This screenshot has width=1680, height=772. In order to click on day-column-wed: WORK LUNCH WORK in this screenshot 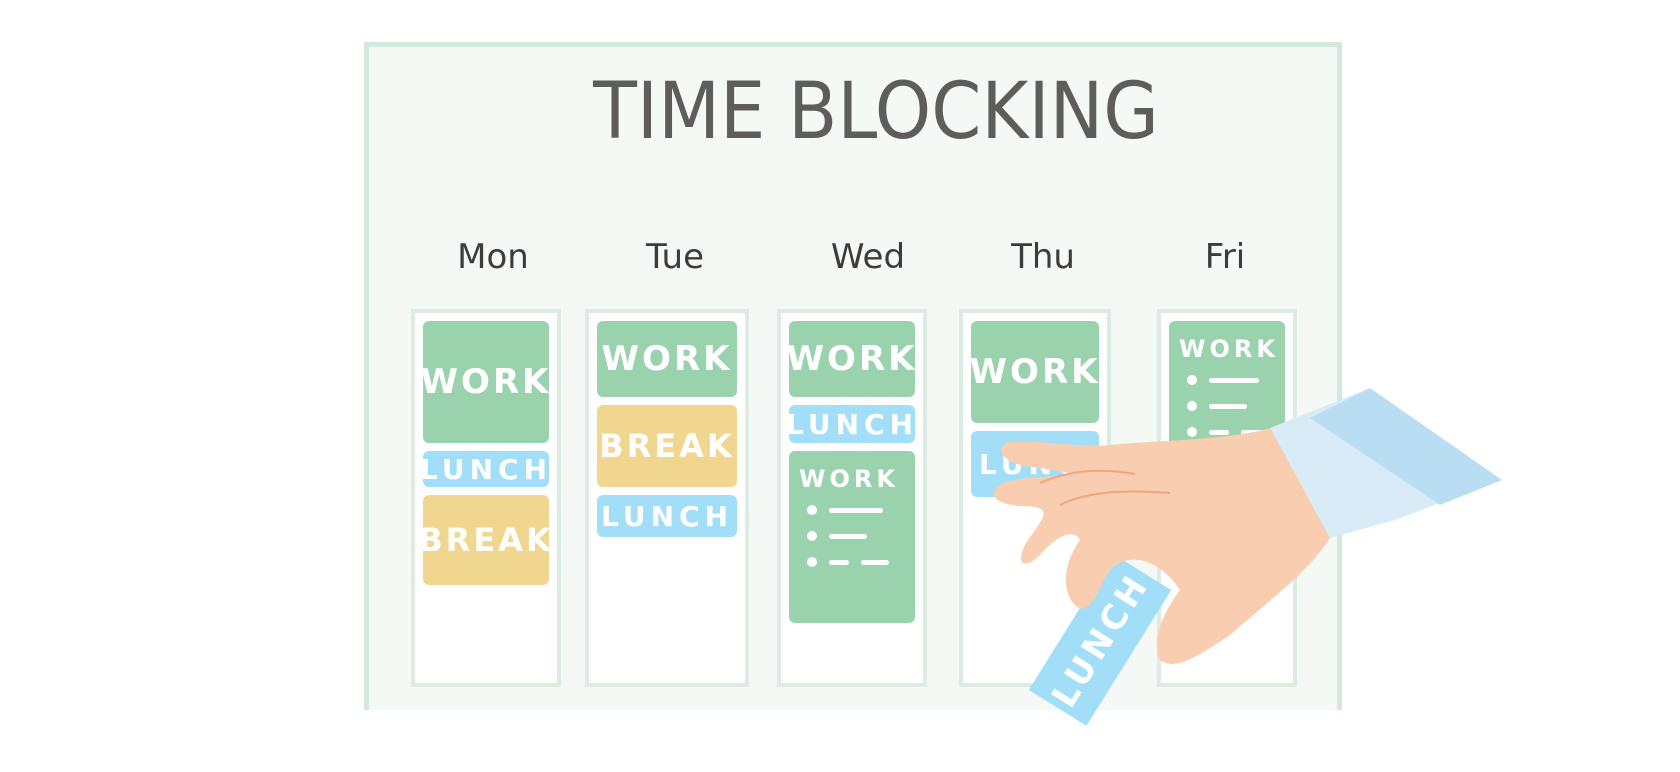, I will do `click(852, 498)`.